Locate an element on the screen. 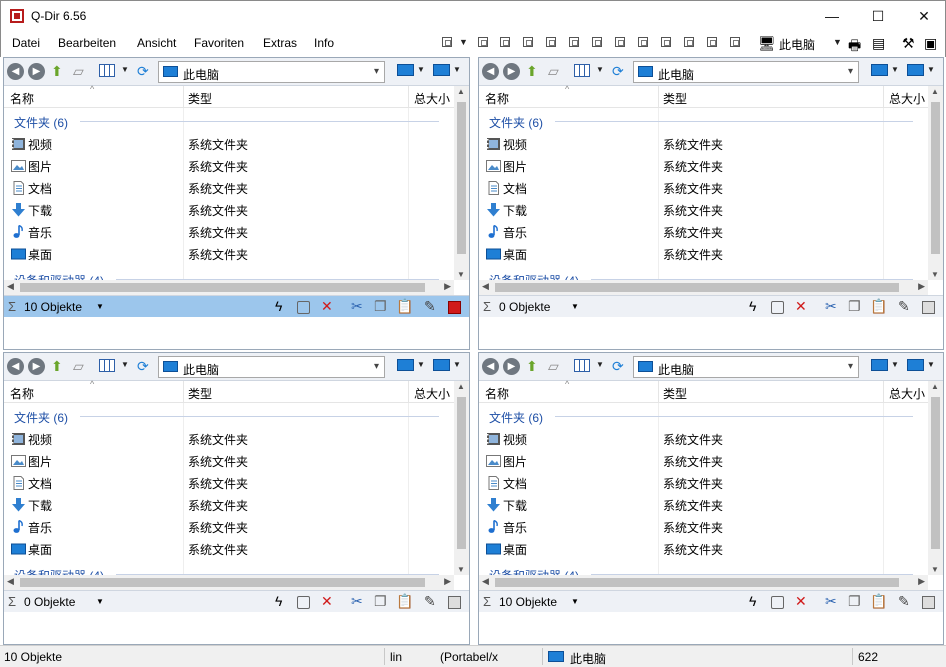 The width and height of the screenshot is (946, 667). menu-info: Info is located at coordinates (324, 43).